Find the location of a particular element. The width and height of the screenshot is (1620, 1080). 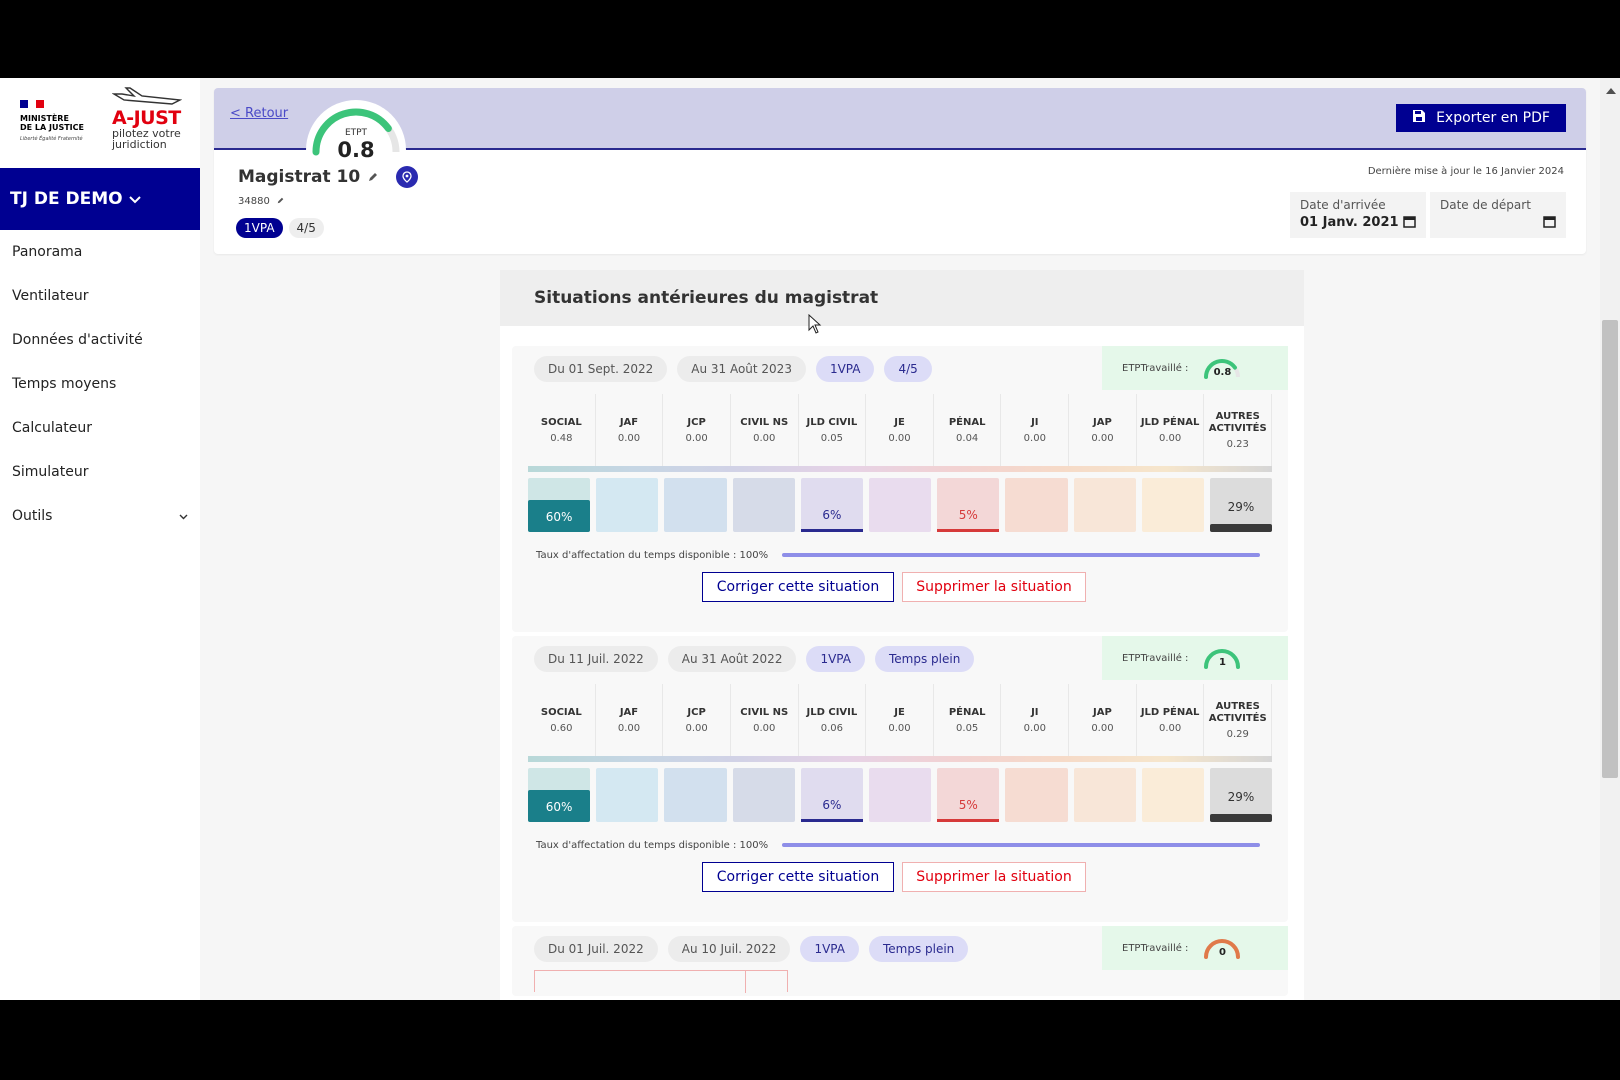

export-label: Exporter en PDF is located at coordinates (1493, 118).